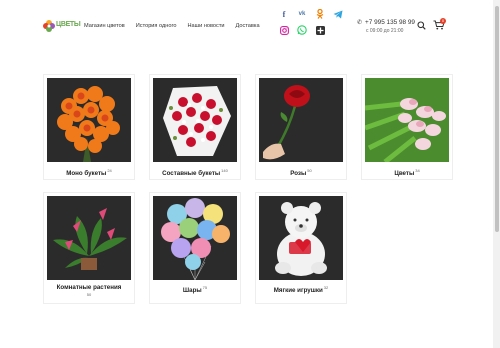 The image size is (500, 348). I want to click on site-logo: ЦВЕТЫ, so click(61, 26).